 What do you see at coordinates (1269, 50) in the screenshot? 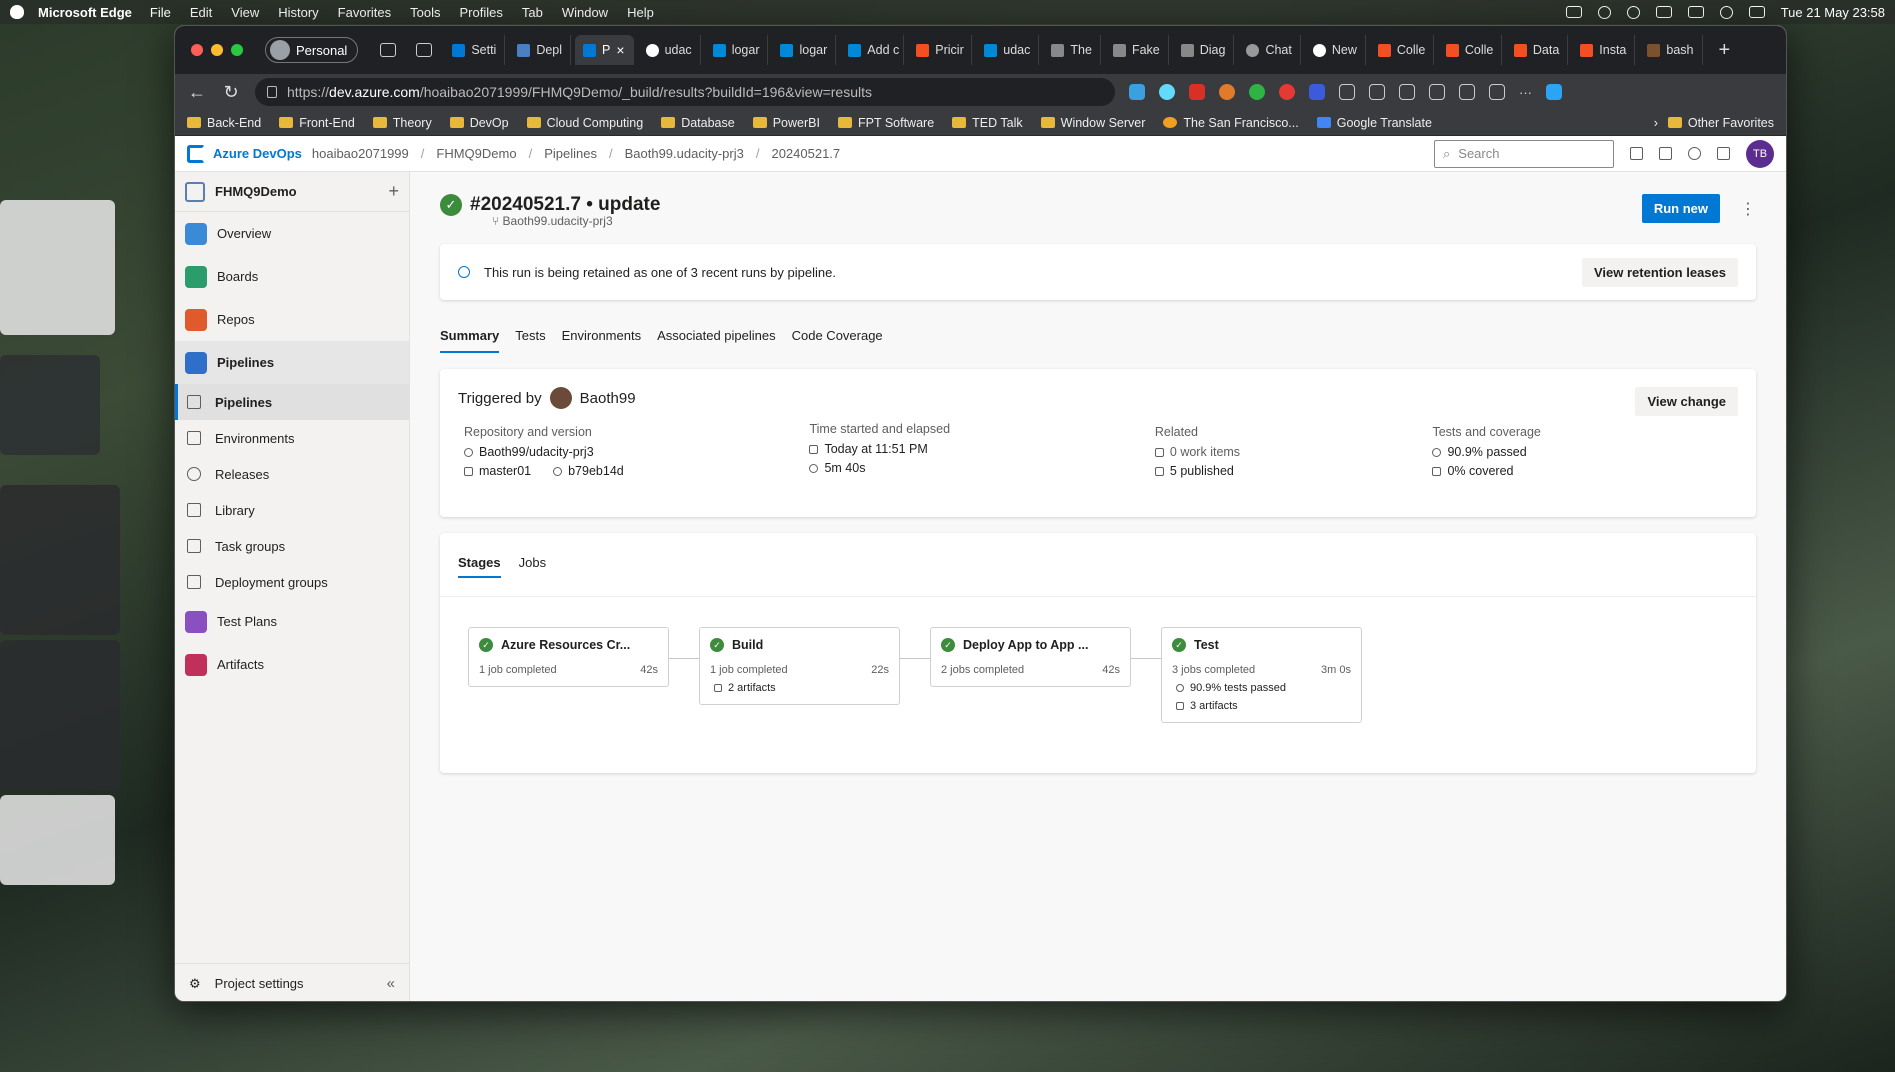
I see `browser-tab: Chat` at bounding box center [1269, 50].